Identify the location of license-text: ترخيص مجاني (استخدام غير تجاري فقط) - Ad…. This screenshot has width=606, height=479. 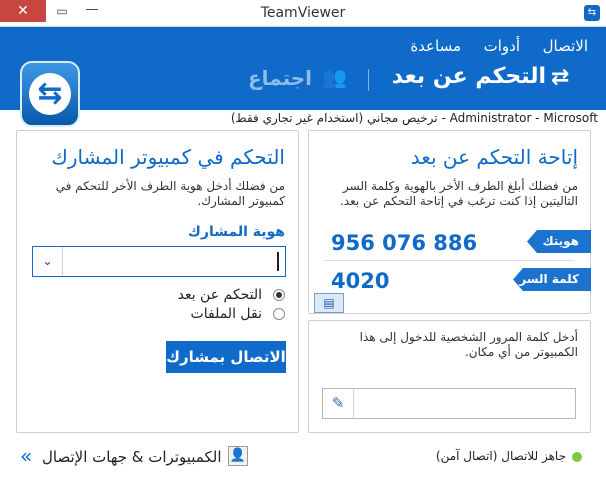
(414, 118).